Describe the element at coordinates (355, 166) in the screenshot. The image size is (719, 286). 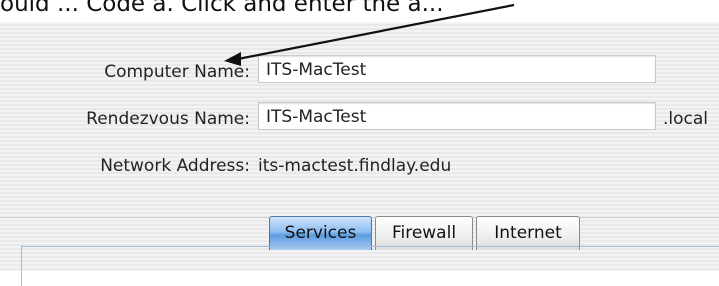
I see `network-address-value: its-mactest.findlay.edu` at that location.